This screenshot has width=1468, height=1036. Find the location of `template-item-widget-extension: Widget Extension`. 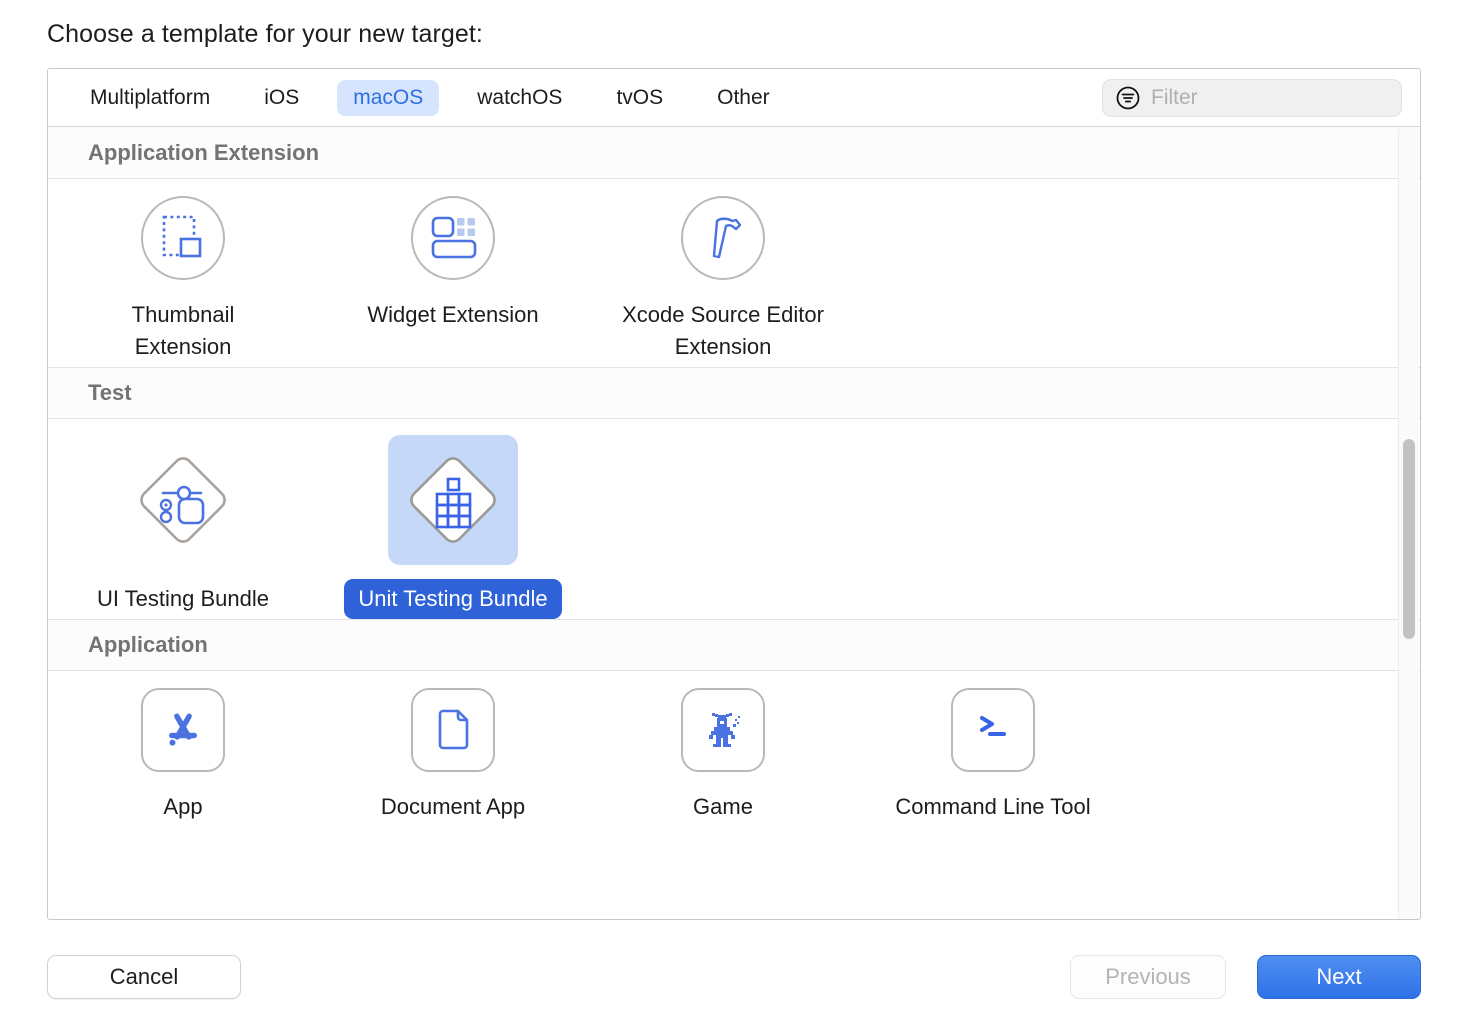

template-item-widget-extension: Widget Extension is located at coordinates (453, 275).